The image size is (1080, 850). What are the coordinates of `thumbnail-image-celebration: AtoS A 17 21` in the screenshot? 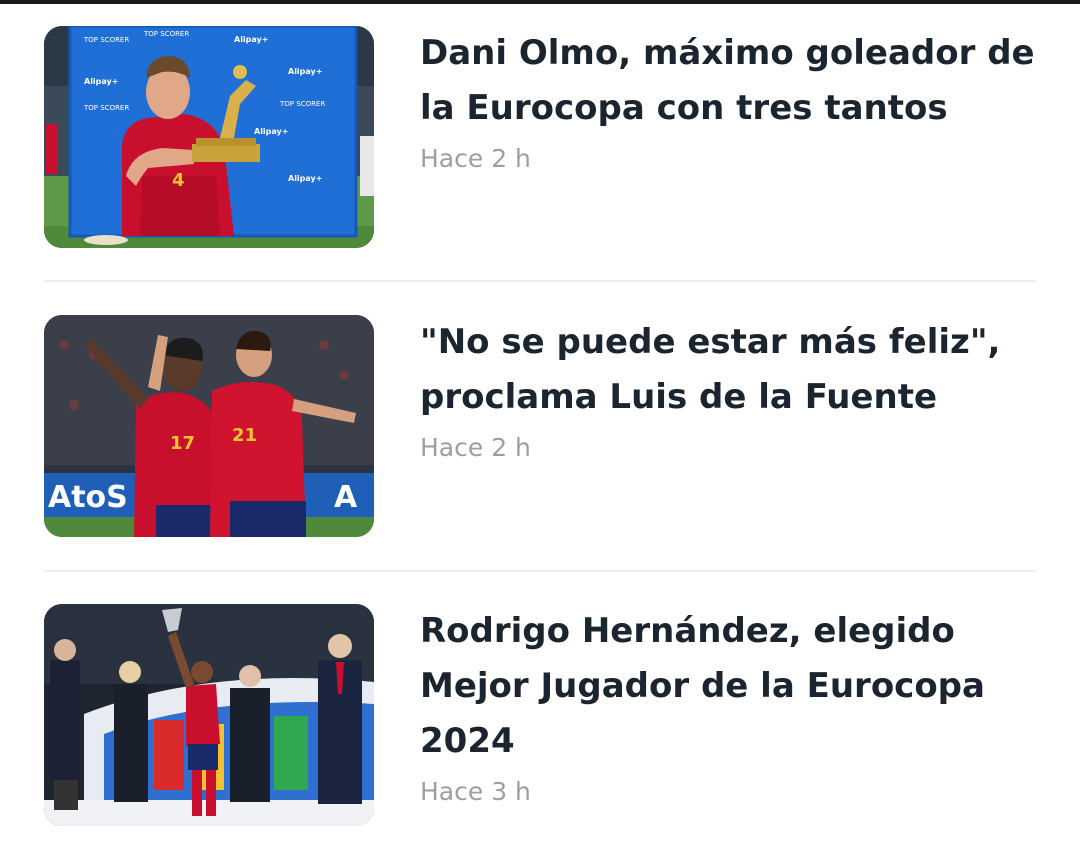 It's located at (209, 426).